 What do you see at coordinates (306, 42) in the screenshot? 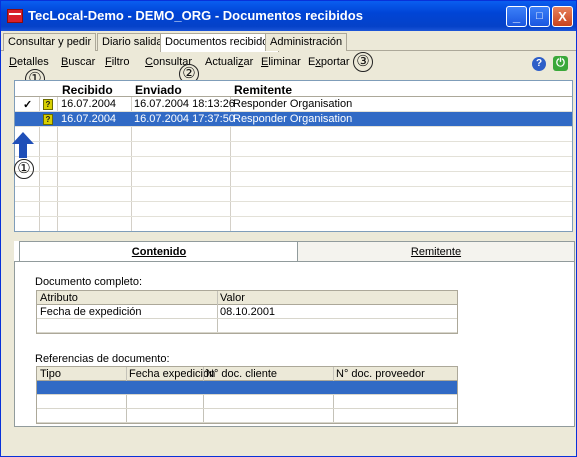
I see `tab-administracion: Administración` at bounding box center [306, 42].